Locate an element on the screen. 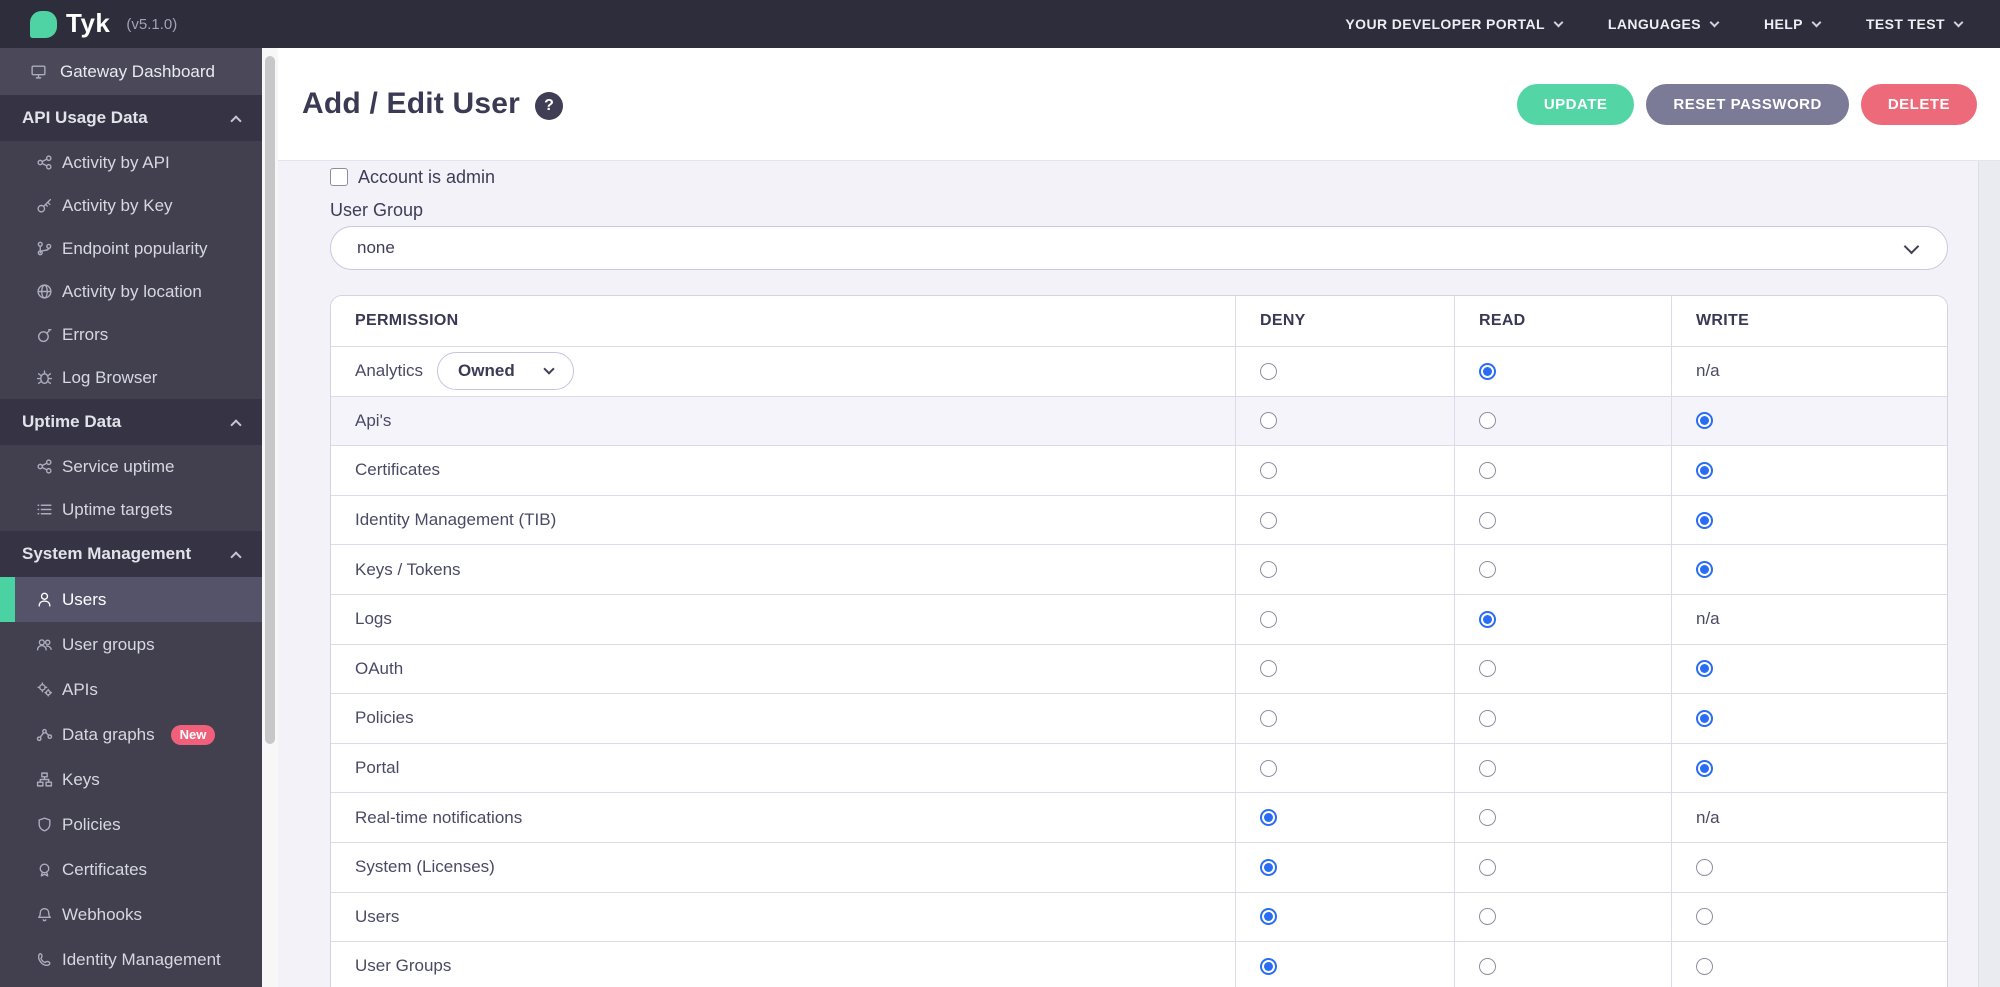  radio-portal-write is located at coordinates (1704, 768).